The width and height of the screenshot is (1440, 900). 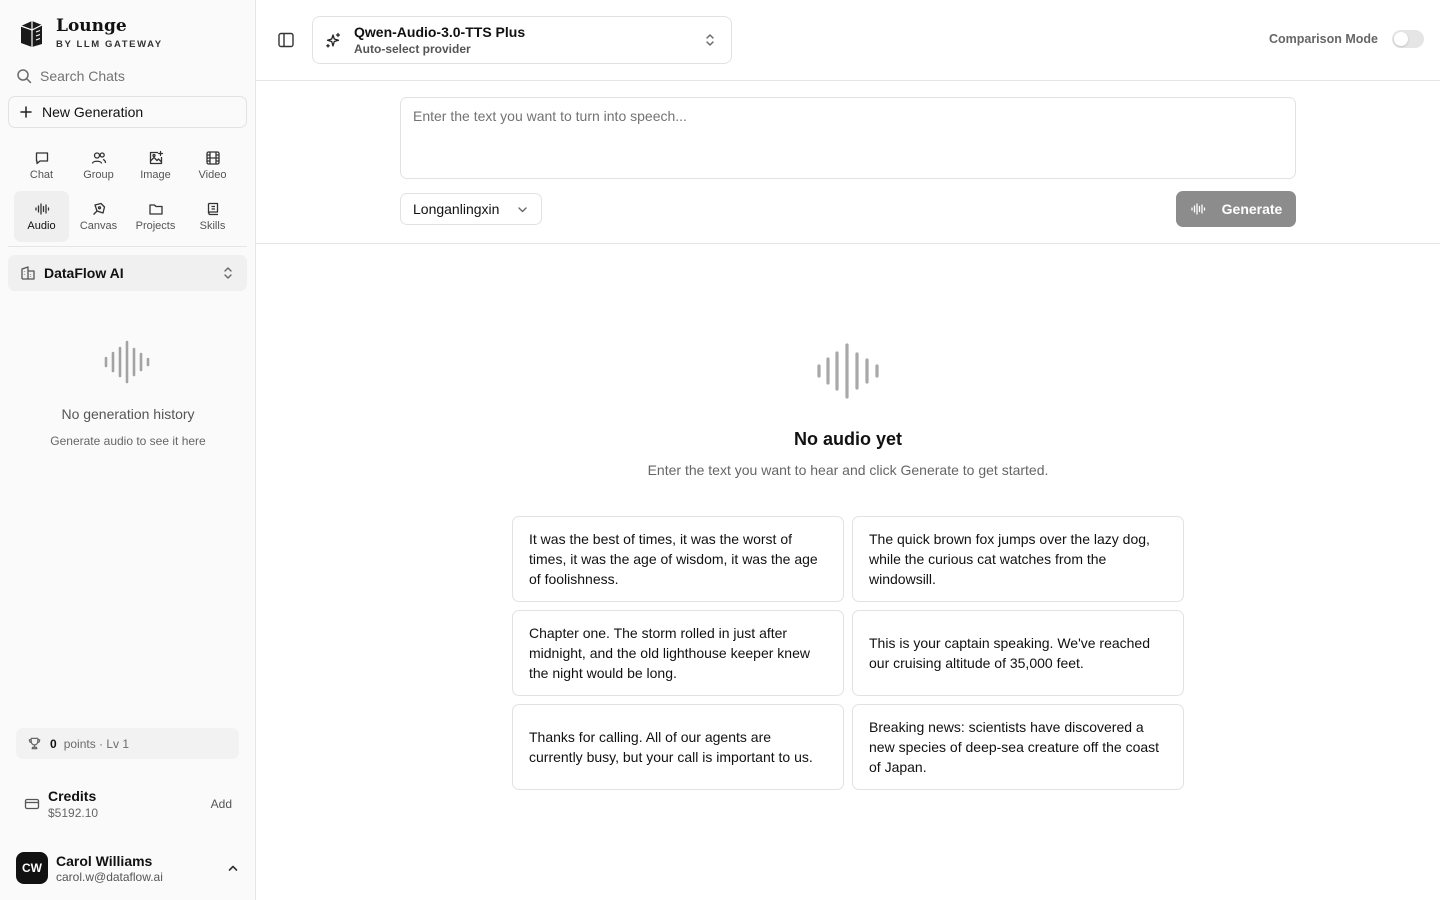 I want to click on workspace-name: DataFlow AI, so click(x=84, y=273).